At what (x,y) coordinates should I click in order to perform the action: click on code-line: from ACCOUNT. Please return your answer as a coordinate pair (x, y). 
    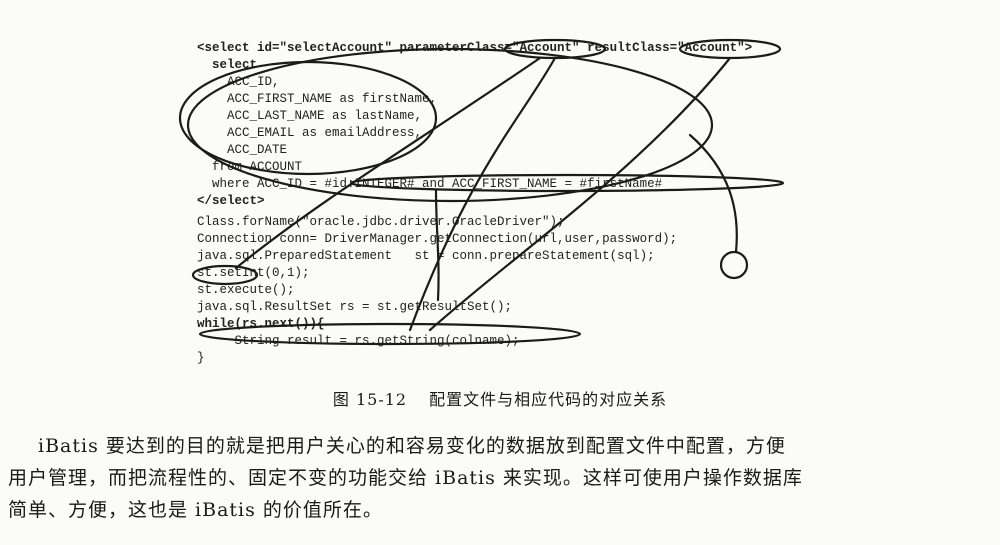
    Looking at the image, I should click on (250, 167).